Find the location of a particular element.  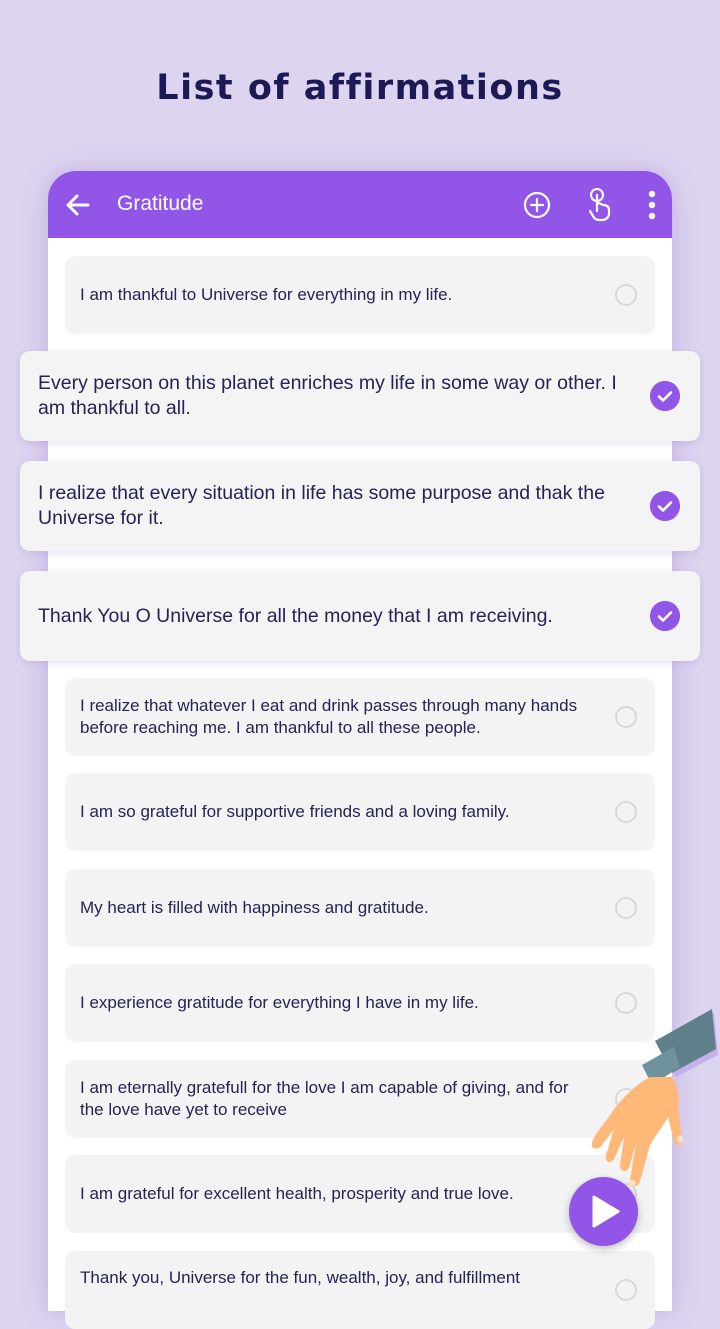

more-vertical-icon is located at coordinates (652, 205).